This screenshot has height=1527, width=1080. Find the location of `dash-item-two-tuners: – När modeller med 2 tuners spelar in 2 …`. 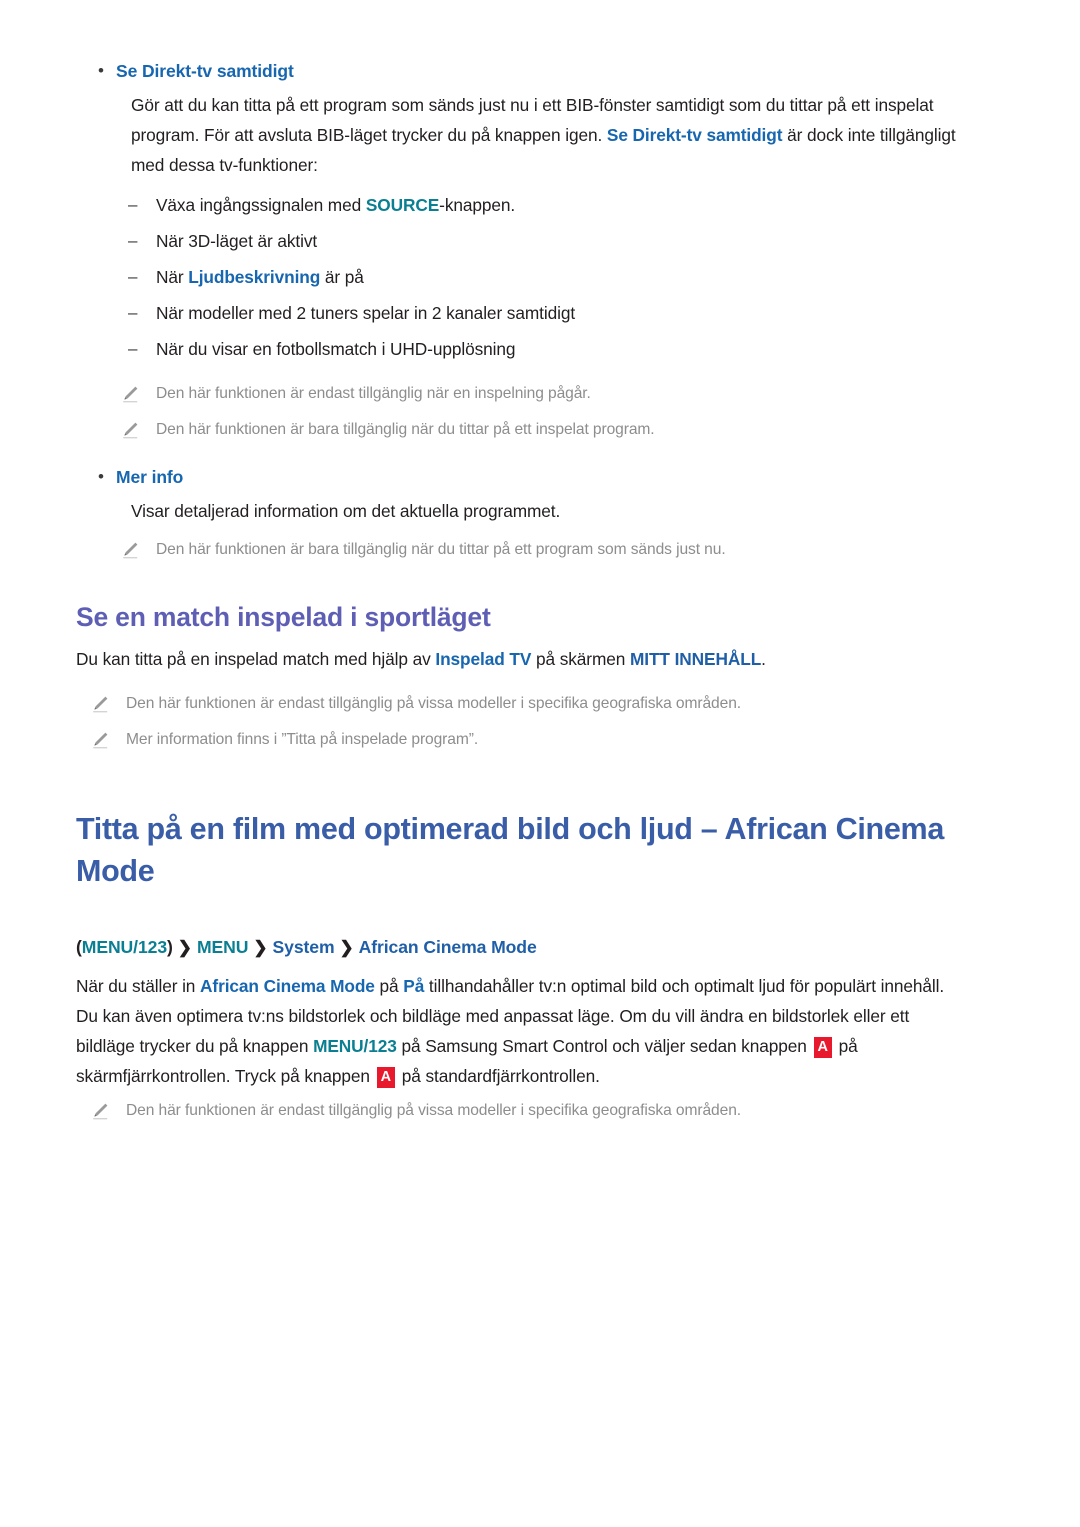

dash-item-two-tuners: – När modeller med 2 tuners spelar in 2 … is located at coordinates (568, 313).